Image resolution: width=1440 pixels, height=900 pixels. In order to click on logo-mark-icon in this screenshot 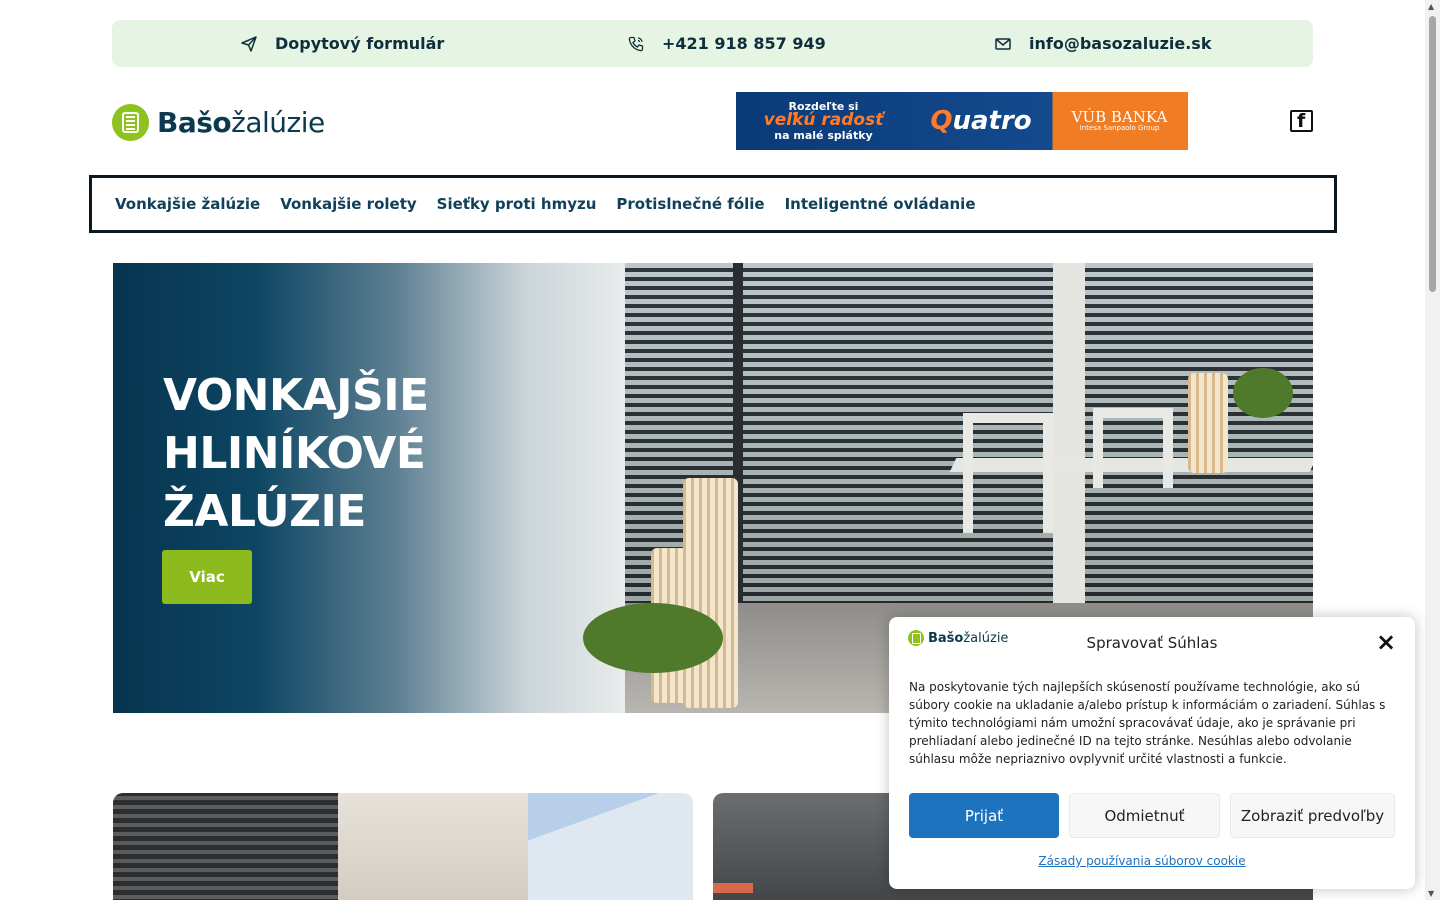, I will do `click(130, 122)`.